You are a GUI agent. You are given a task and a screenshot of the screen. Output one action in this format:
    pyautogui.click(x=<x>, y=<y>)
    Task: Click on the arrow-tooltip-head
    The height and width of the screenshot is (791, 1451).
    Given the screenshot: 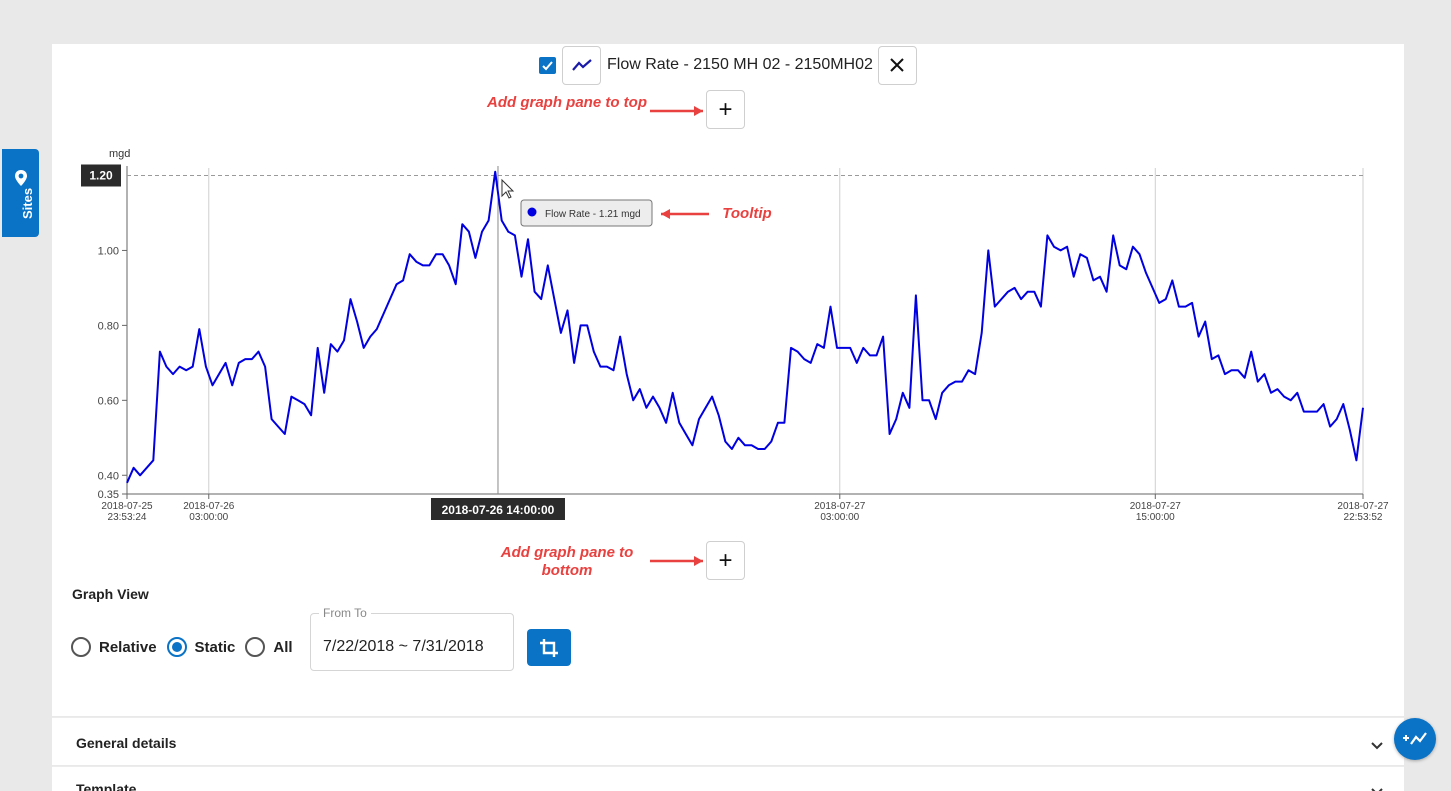 What is the action you would take?
    pyautogui.click(x=665, y=214)
    